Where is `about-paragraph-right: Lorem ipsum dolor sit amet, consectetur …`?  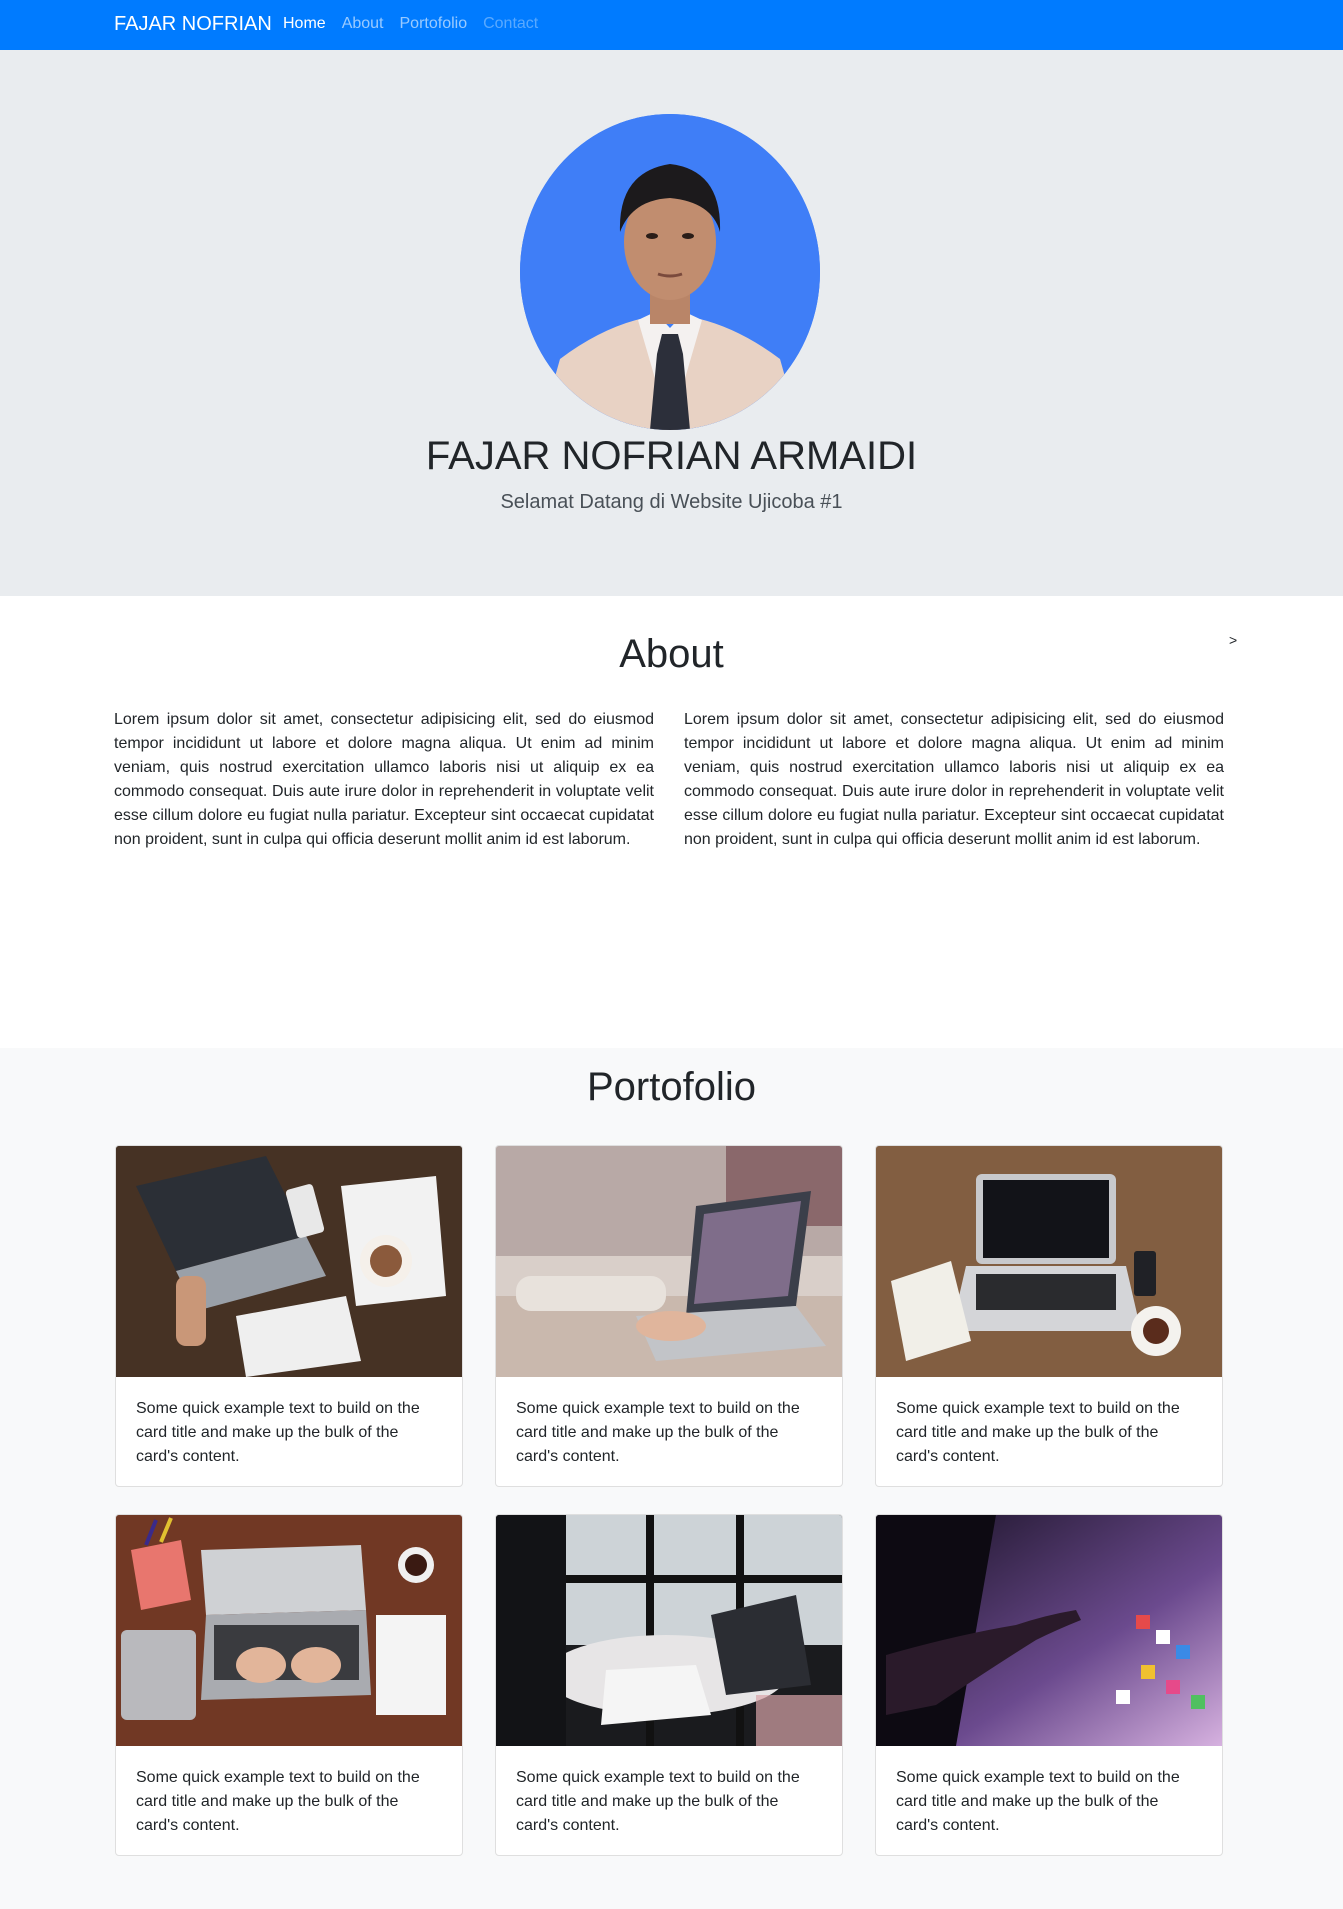 about-paragraph-right: Lorem ipsum dolor sit amet, consectetur … is located at coordinates (954, 779).